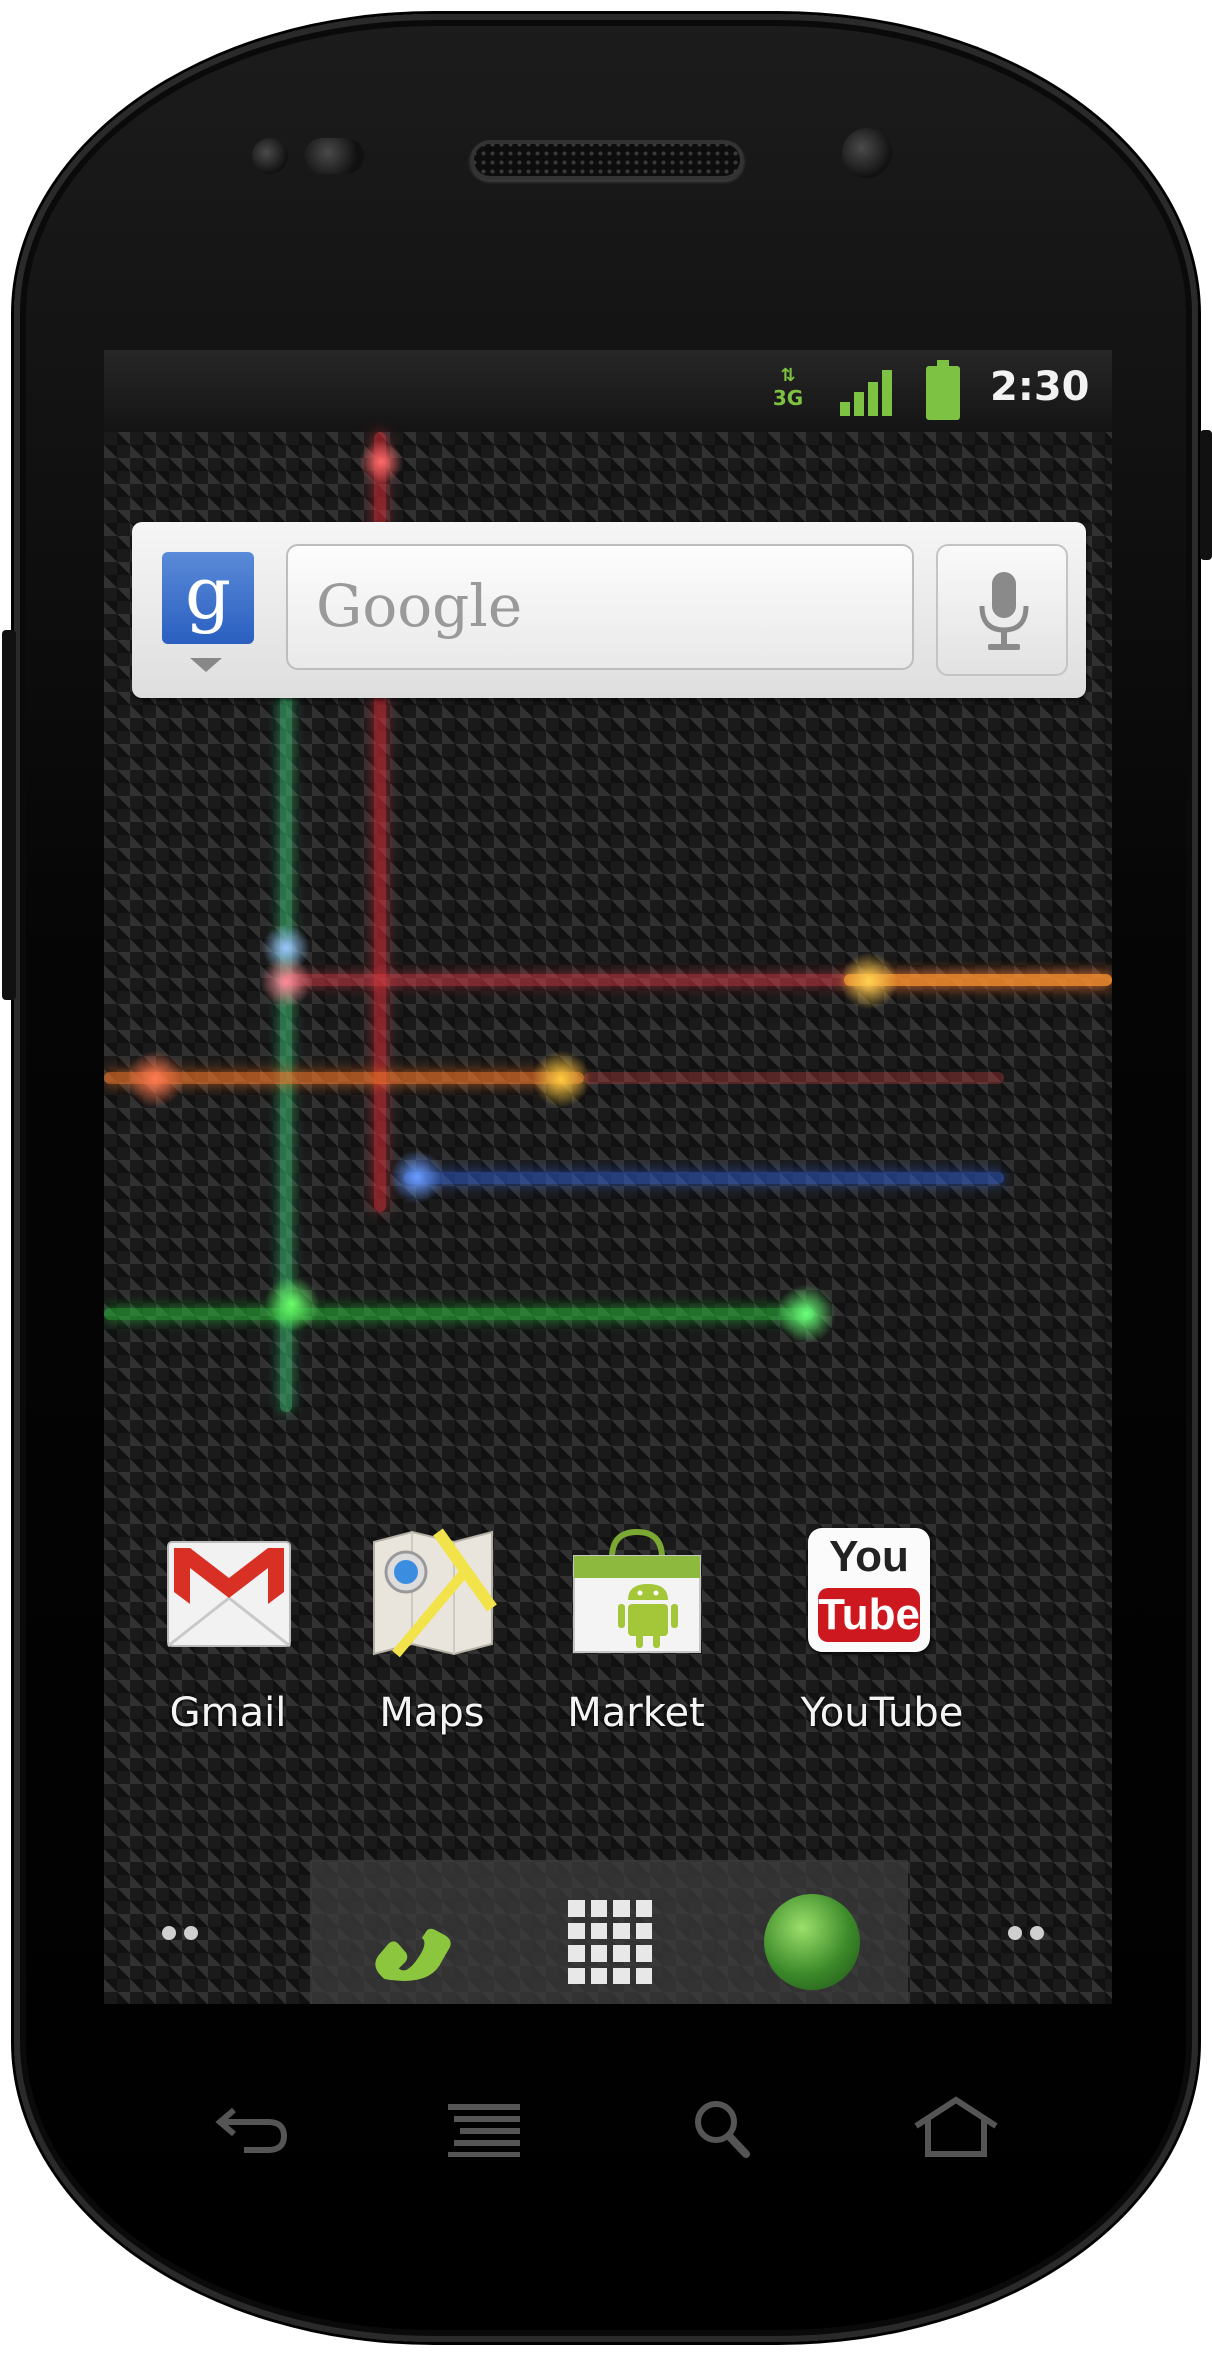 The image size is (1212, 2359). I want to click on phone-icon, so click(410, 1940).